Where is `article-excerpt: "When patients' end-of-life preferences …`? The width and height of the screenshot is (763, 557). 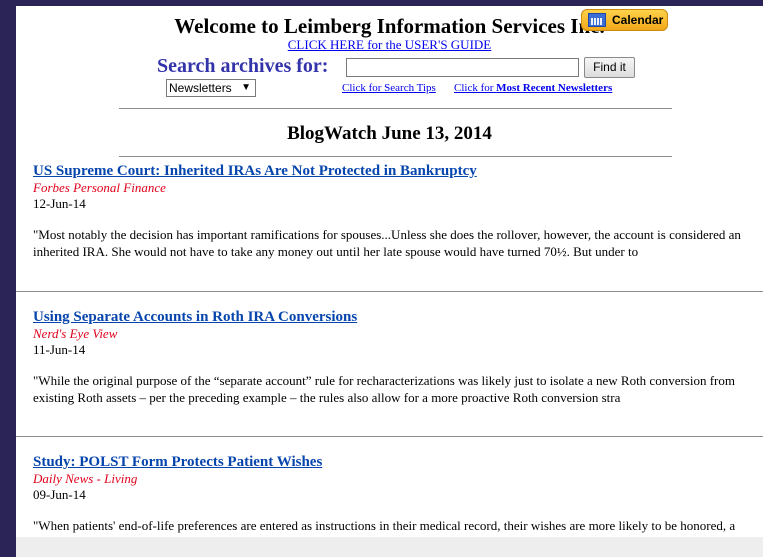
article-excerpt: "When patients' end-of-life preferences … is located at coordinates (384, 527).